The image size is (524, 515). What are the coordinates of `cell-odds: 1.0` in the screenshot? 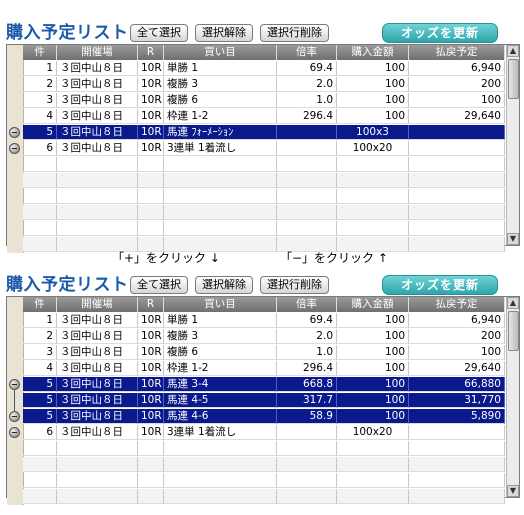 It's located at (307, 352).